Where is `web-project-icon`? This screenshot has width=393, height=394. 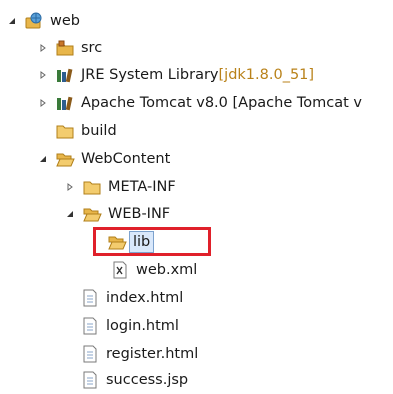
web-project-icon is located at coordinates (34, 21).